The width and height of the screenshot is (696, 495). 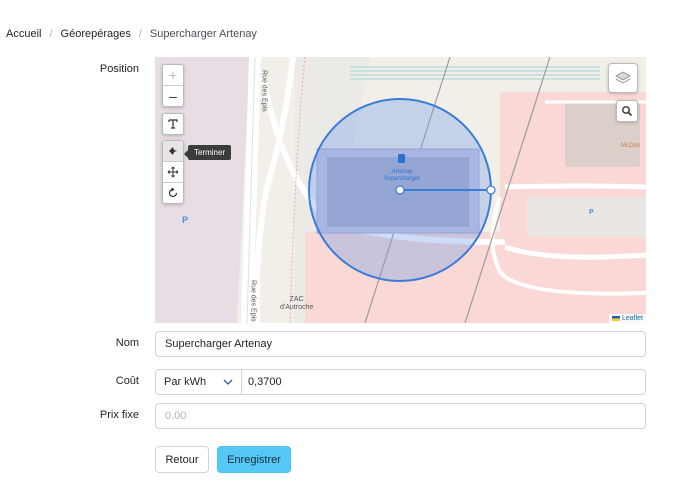 I want to click on cout-unit-value: Par kWh, so click(x=185, y=382).